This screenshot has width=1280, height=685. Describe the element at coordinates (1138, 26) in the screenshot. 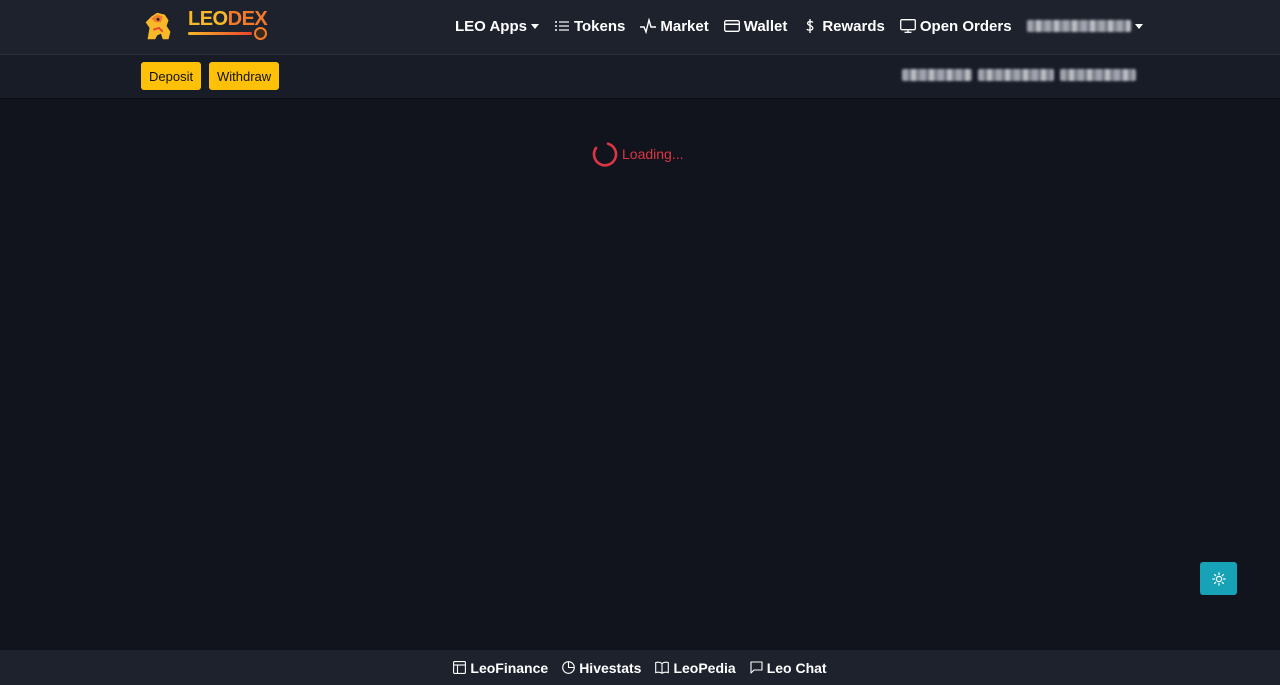

I see `chevron-down-icon` at that location.